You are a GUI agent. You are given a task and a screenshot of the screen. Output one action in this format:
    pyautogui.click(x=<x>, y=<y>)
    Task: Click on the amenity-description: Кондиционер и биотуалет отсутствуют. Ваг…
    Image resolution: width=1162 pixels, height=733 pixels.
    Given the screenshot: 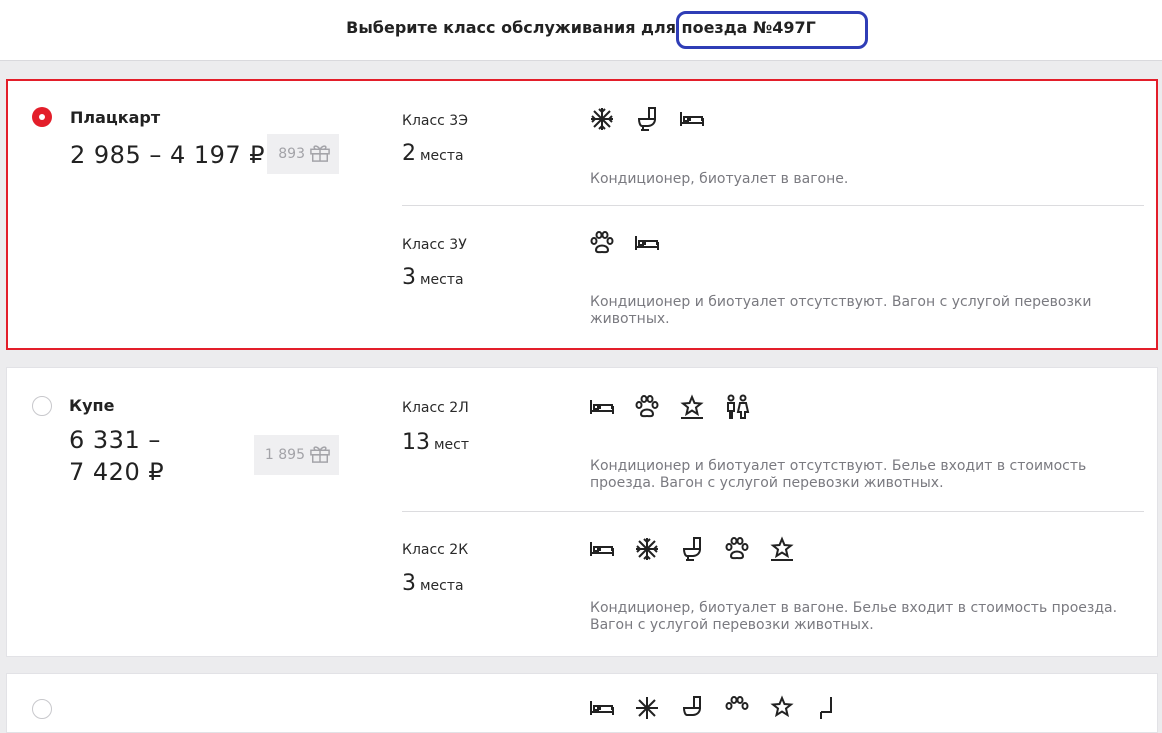 What is the action you would take?
    pyautogui.click(x=841, y=310)
    